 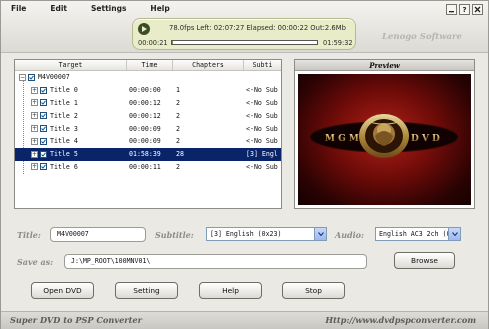 I want to click on subtitle-dropdown-arrow, so click(x=320, y=234).